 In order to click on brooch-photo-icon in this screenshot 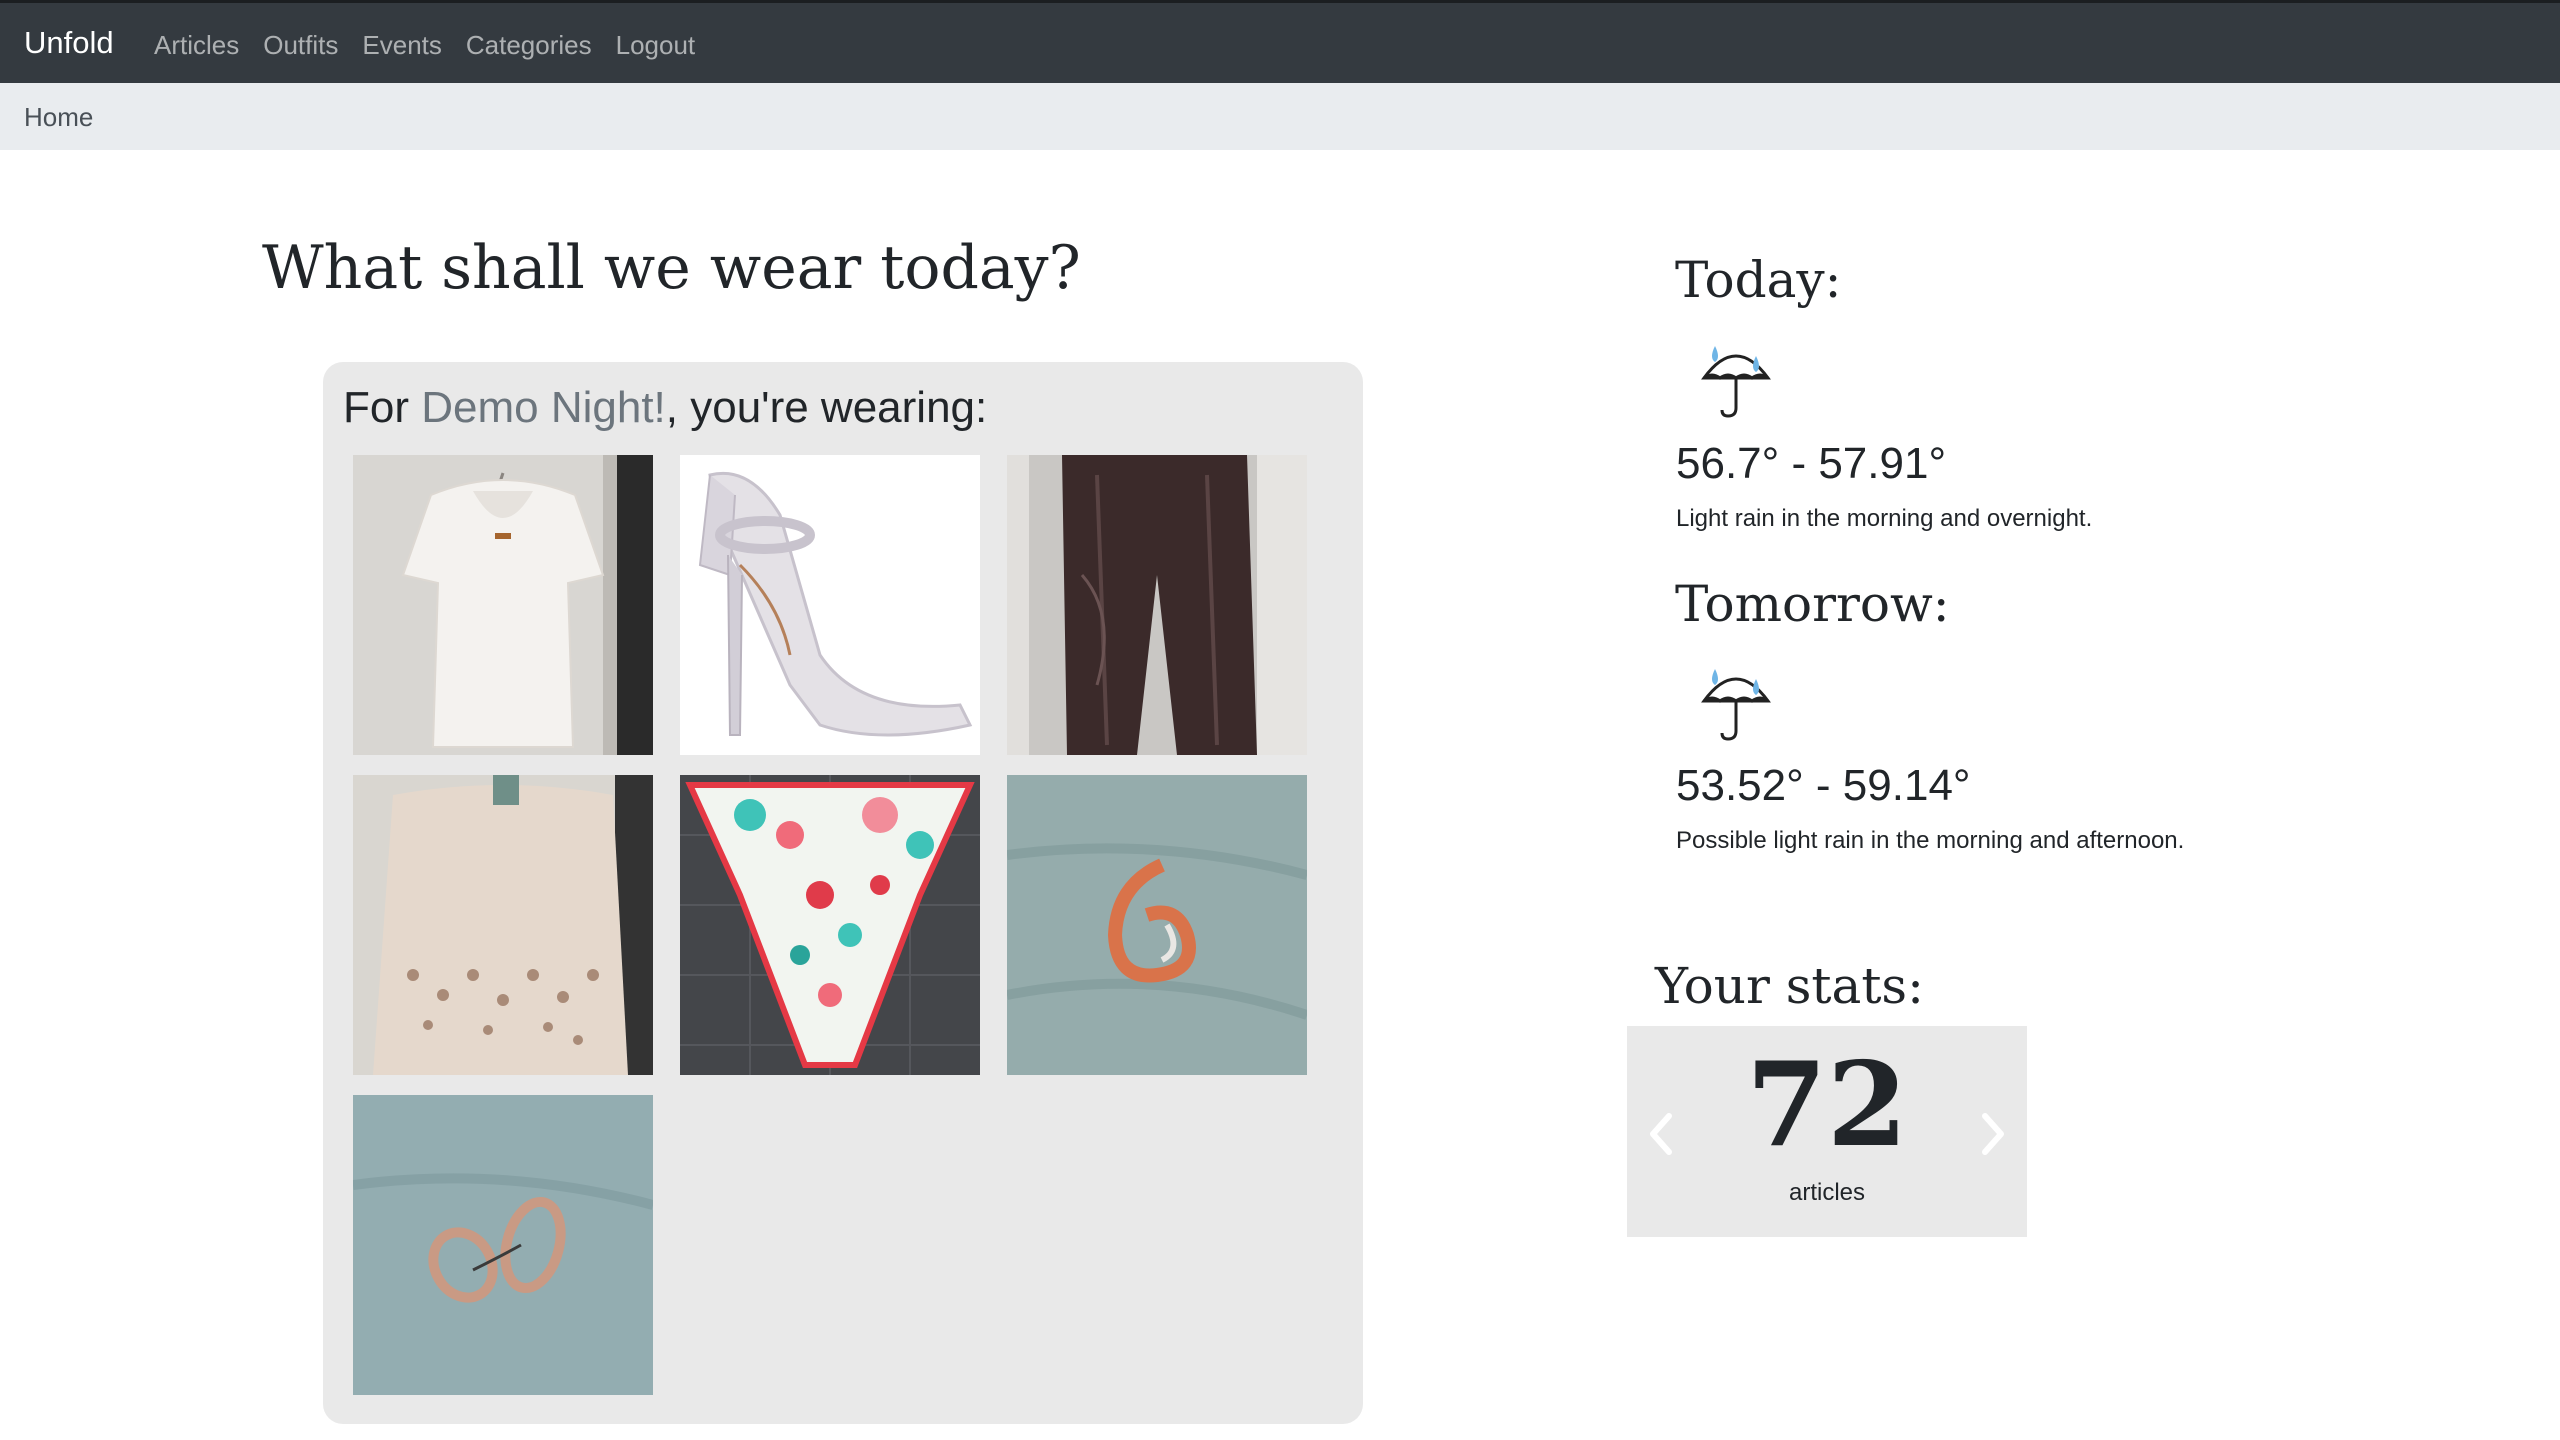, I will do `click(1157, 925)`.